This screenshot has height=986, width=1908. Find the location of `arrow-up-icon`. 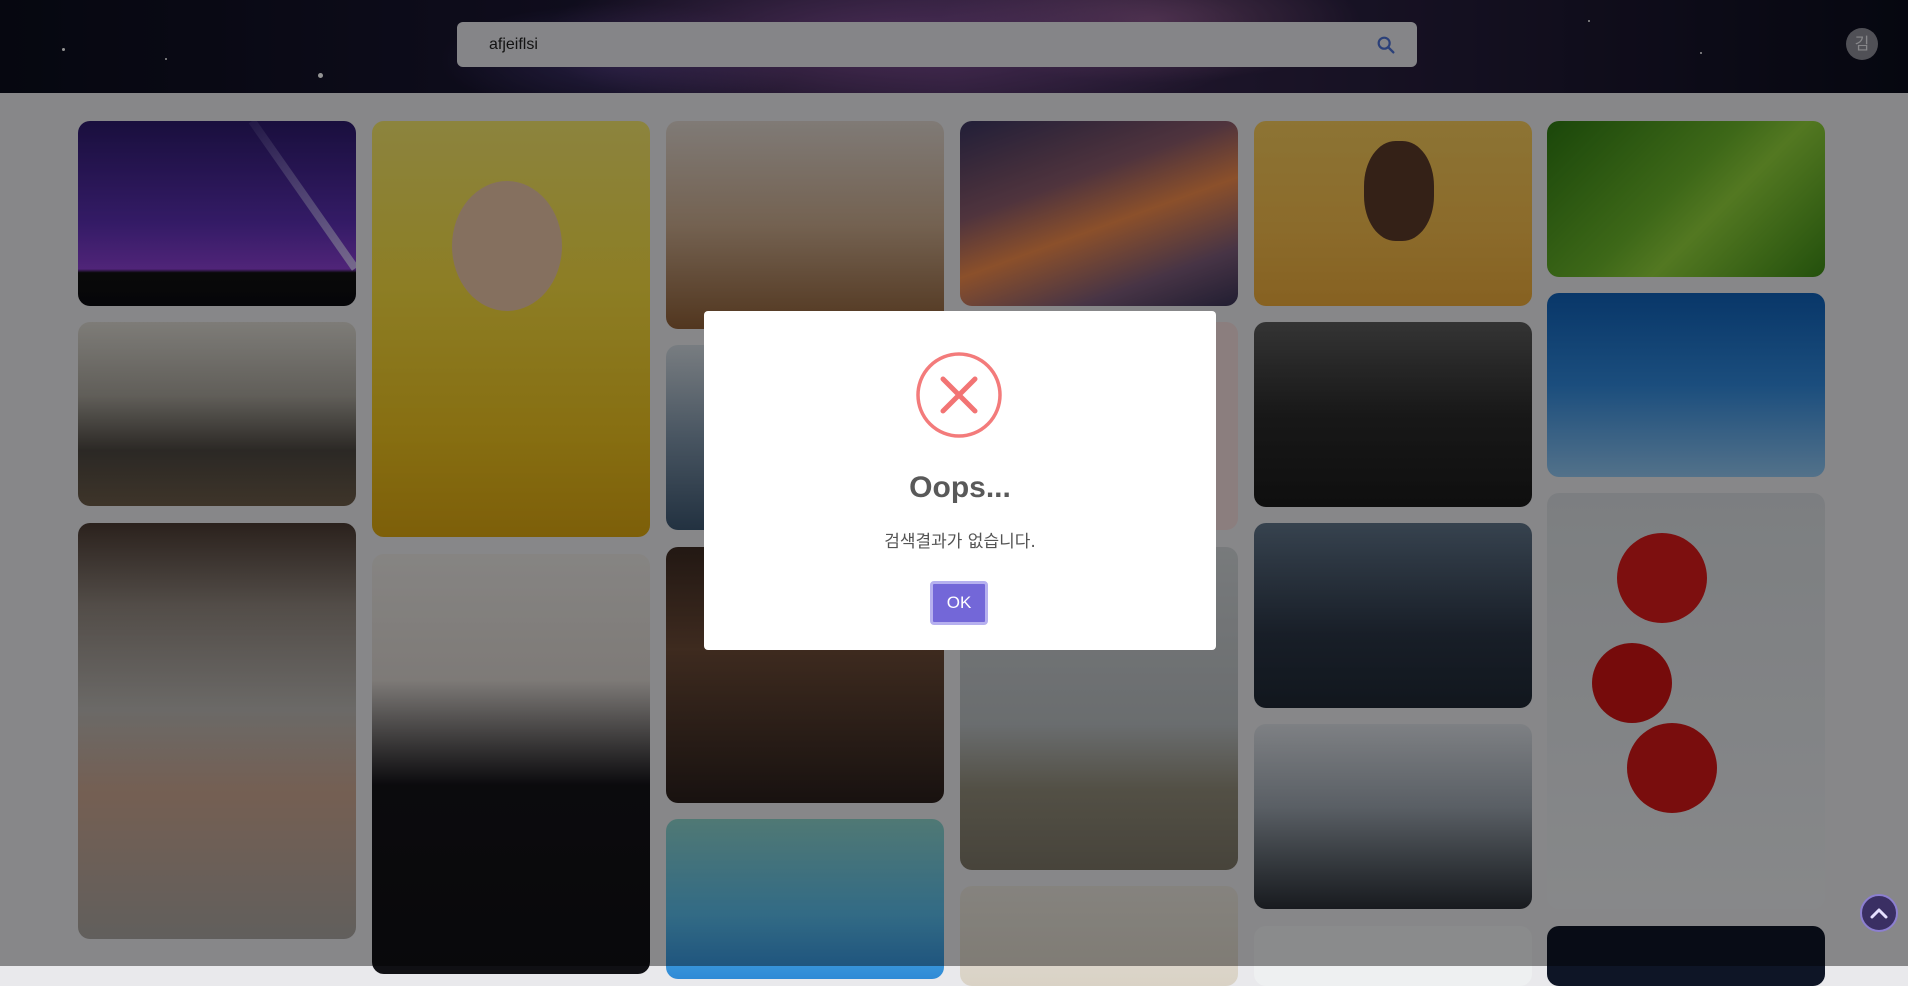

arrow-up-icon is located at coordinates (1879, 913).